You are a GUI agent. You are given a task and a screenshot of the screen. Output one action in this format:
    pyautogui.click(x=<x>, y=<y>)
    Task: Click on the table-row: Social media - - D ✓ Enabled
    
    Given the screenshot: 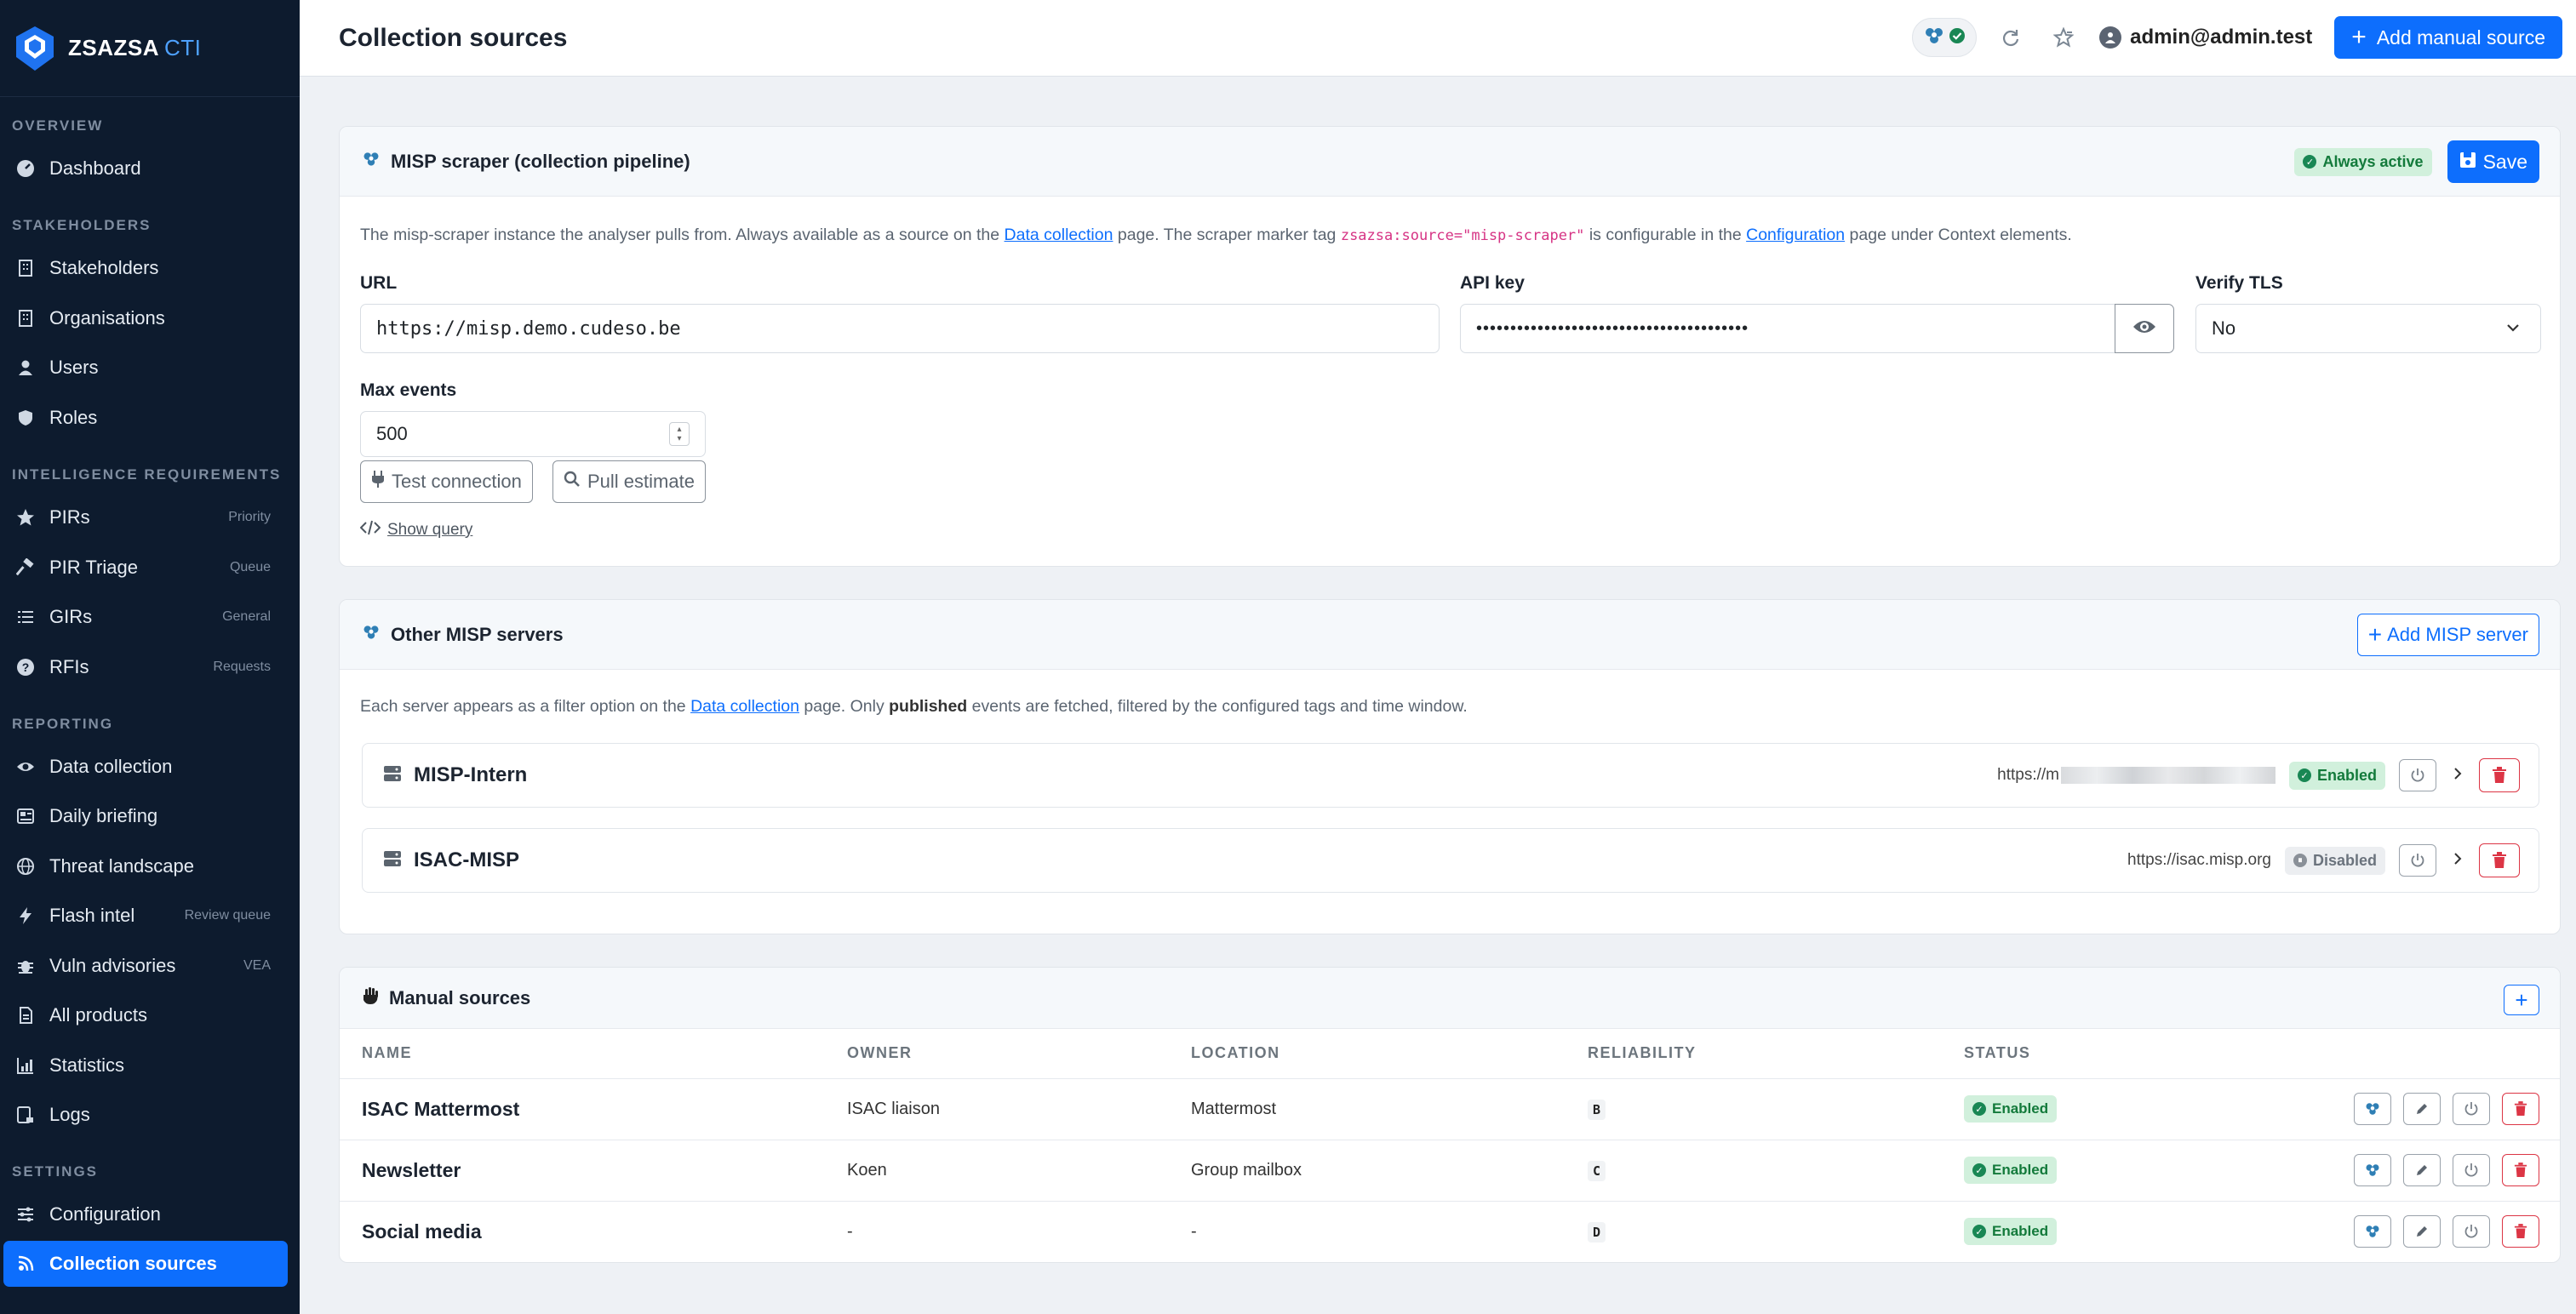 What is the action you would take?
    pyautogui.click(x=1450, y=1231)
    